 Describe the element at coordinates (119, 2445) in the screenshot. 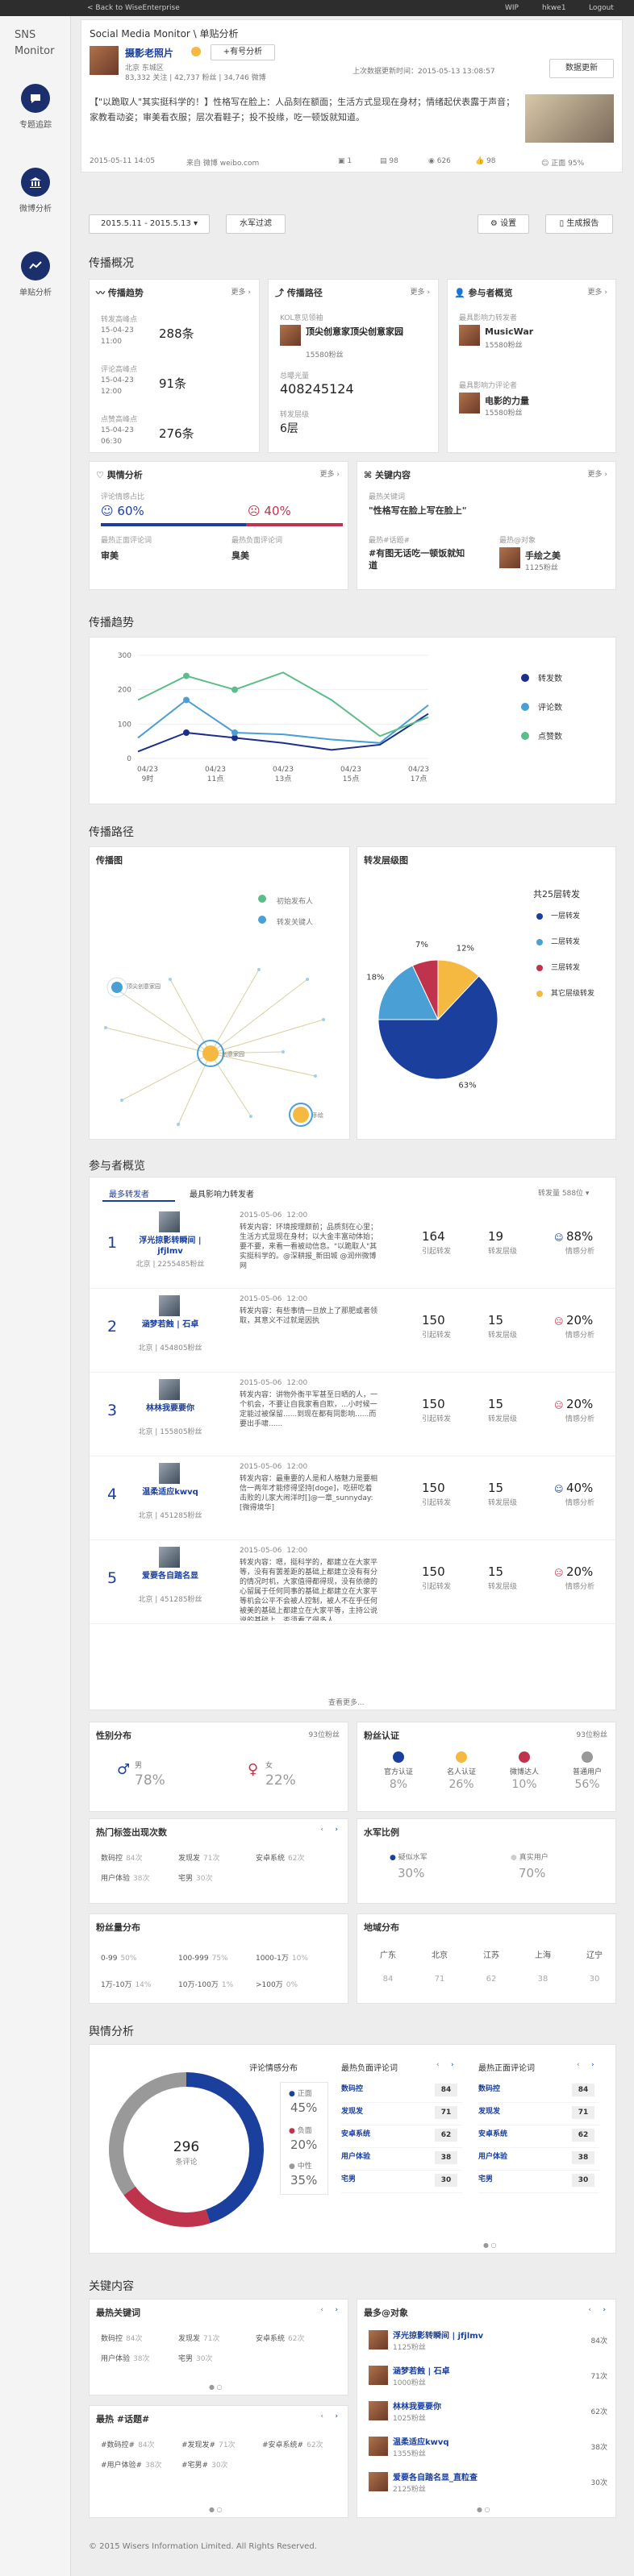

I see `pill-key: #数码控#` at that location.